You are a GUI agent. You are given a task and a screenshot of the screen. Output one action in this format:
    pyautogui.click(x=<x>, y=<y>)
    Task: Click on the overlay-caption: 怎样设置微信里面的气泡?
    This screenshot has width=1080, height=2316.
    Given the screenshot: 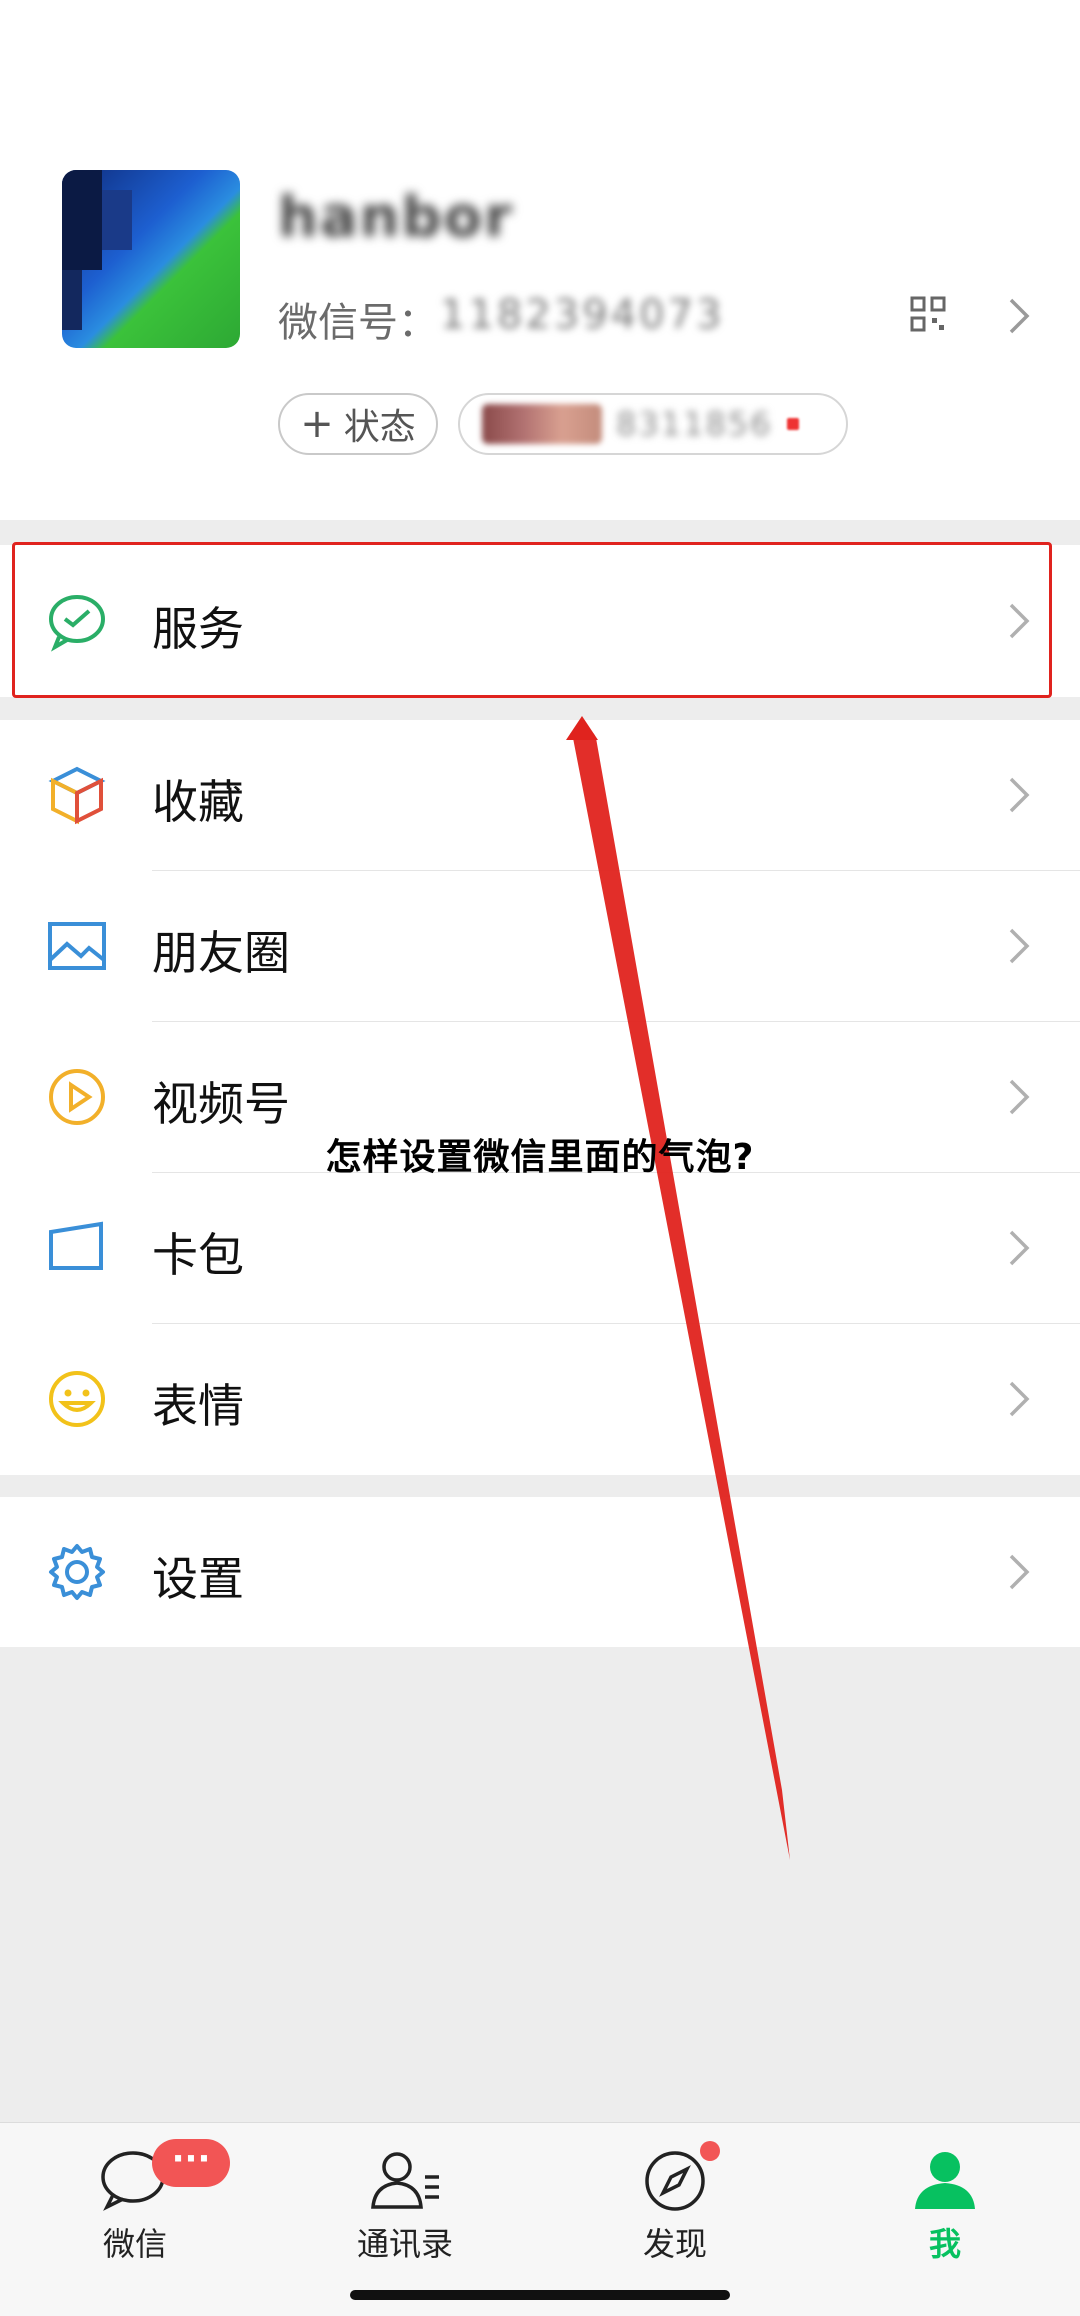 What is the action you would take?
    pyautogui.click(x=540, y=1157)
    